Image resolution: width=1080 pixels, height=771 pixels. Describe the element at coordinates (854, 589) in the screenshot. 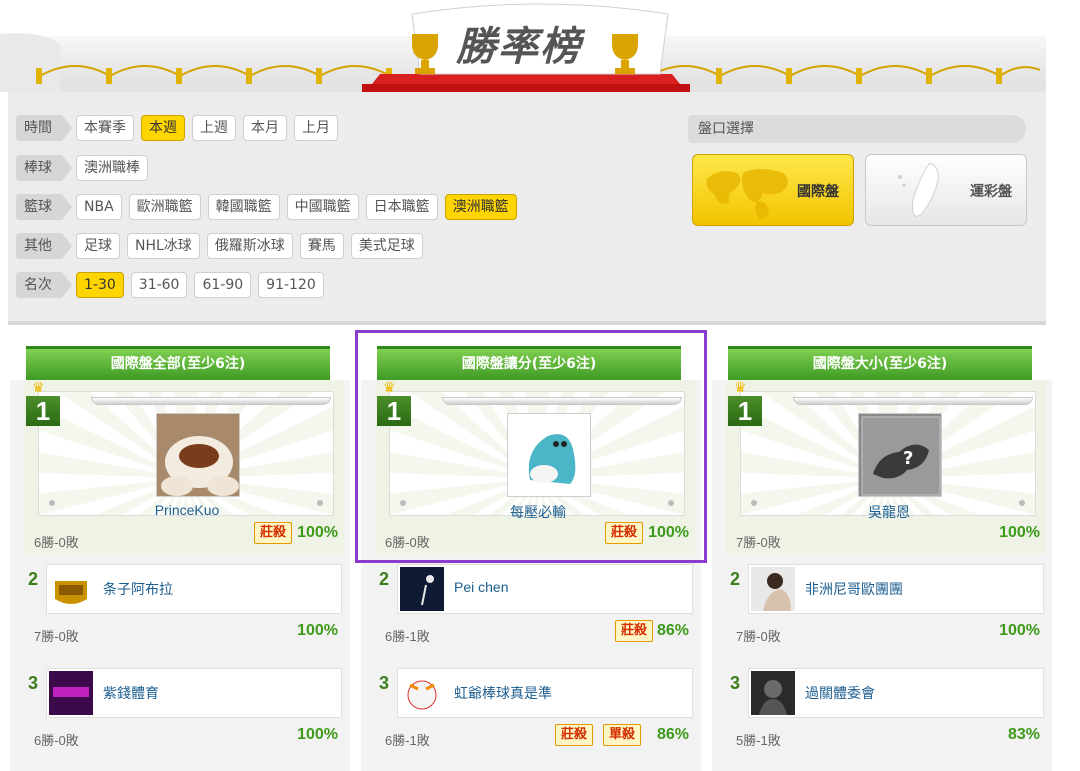

I see `username: 非洲尼哥歐團團` at that location.